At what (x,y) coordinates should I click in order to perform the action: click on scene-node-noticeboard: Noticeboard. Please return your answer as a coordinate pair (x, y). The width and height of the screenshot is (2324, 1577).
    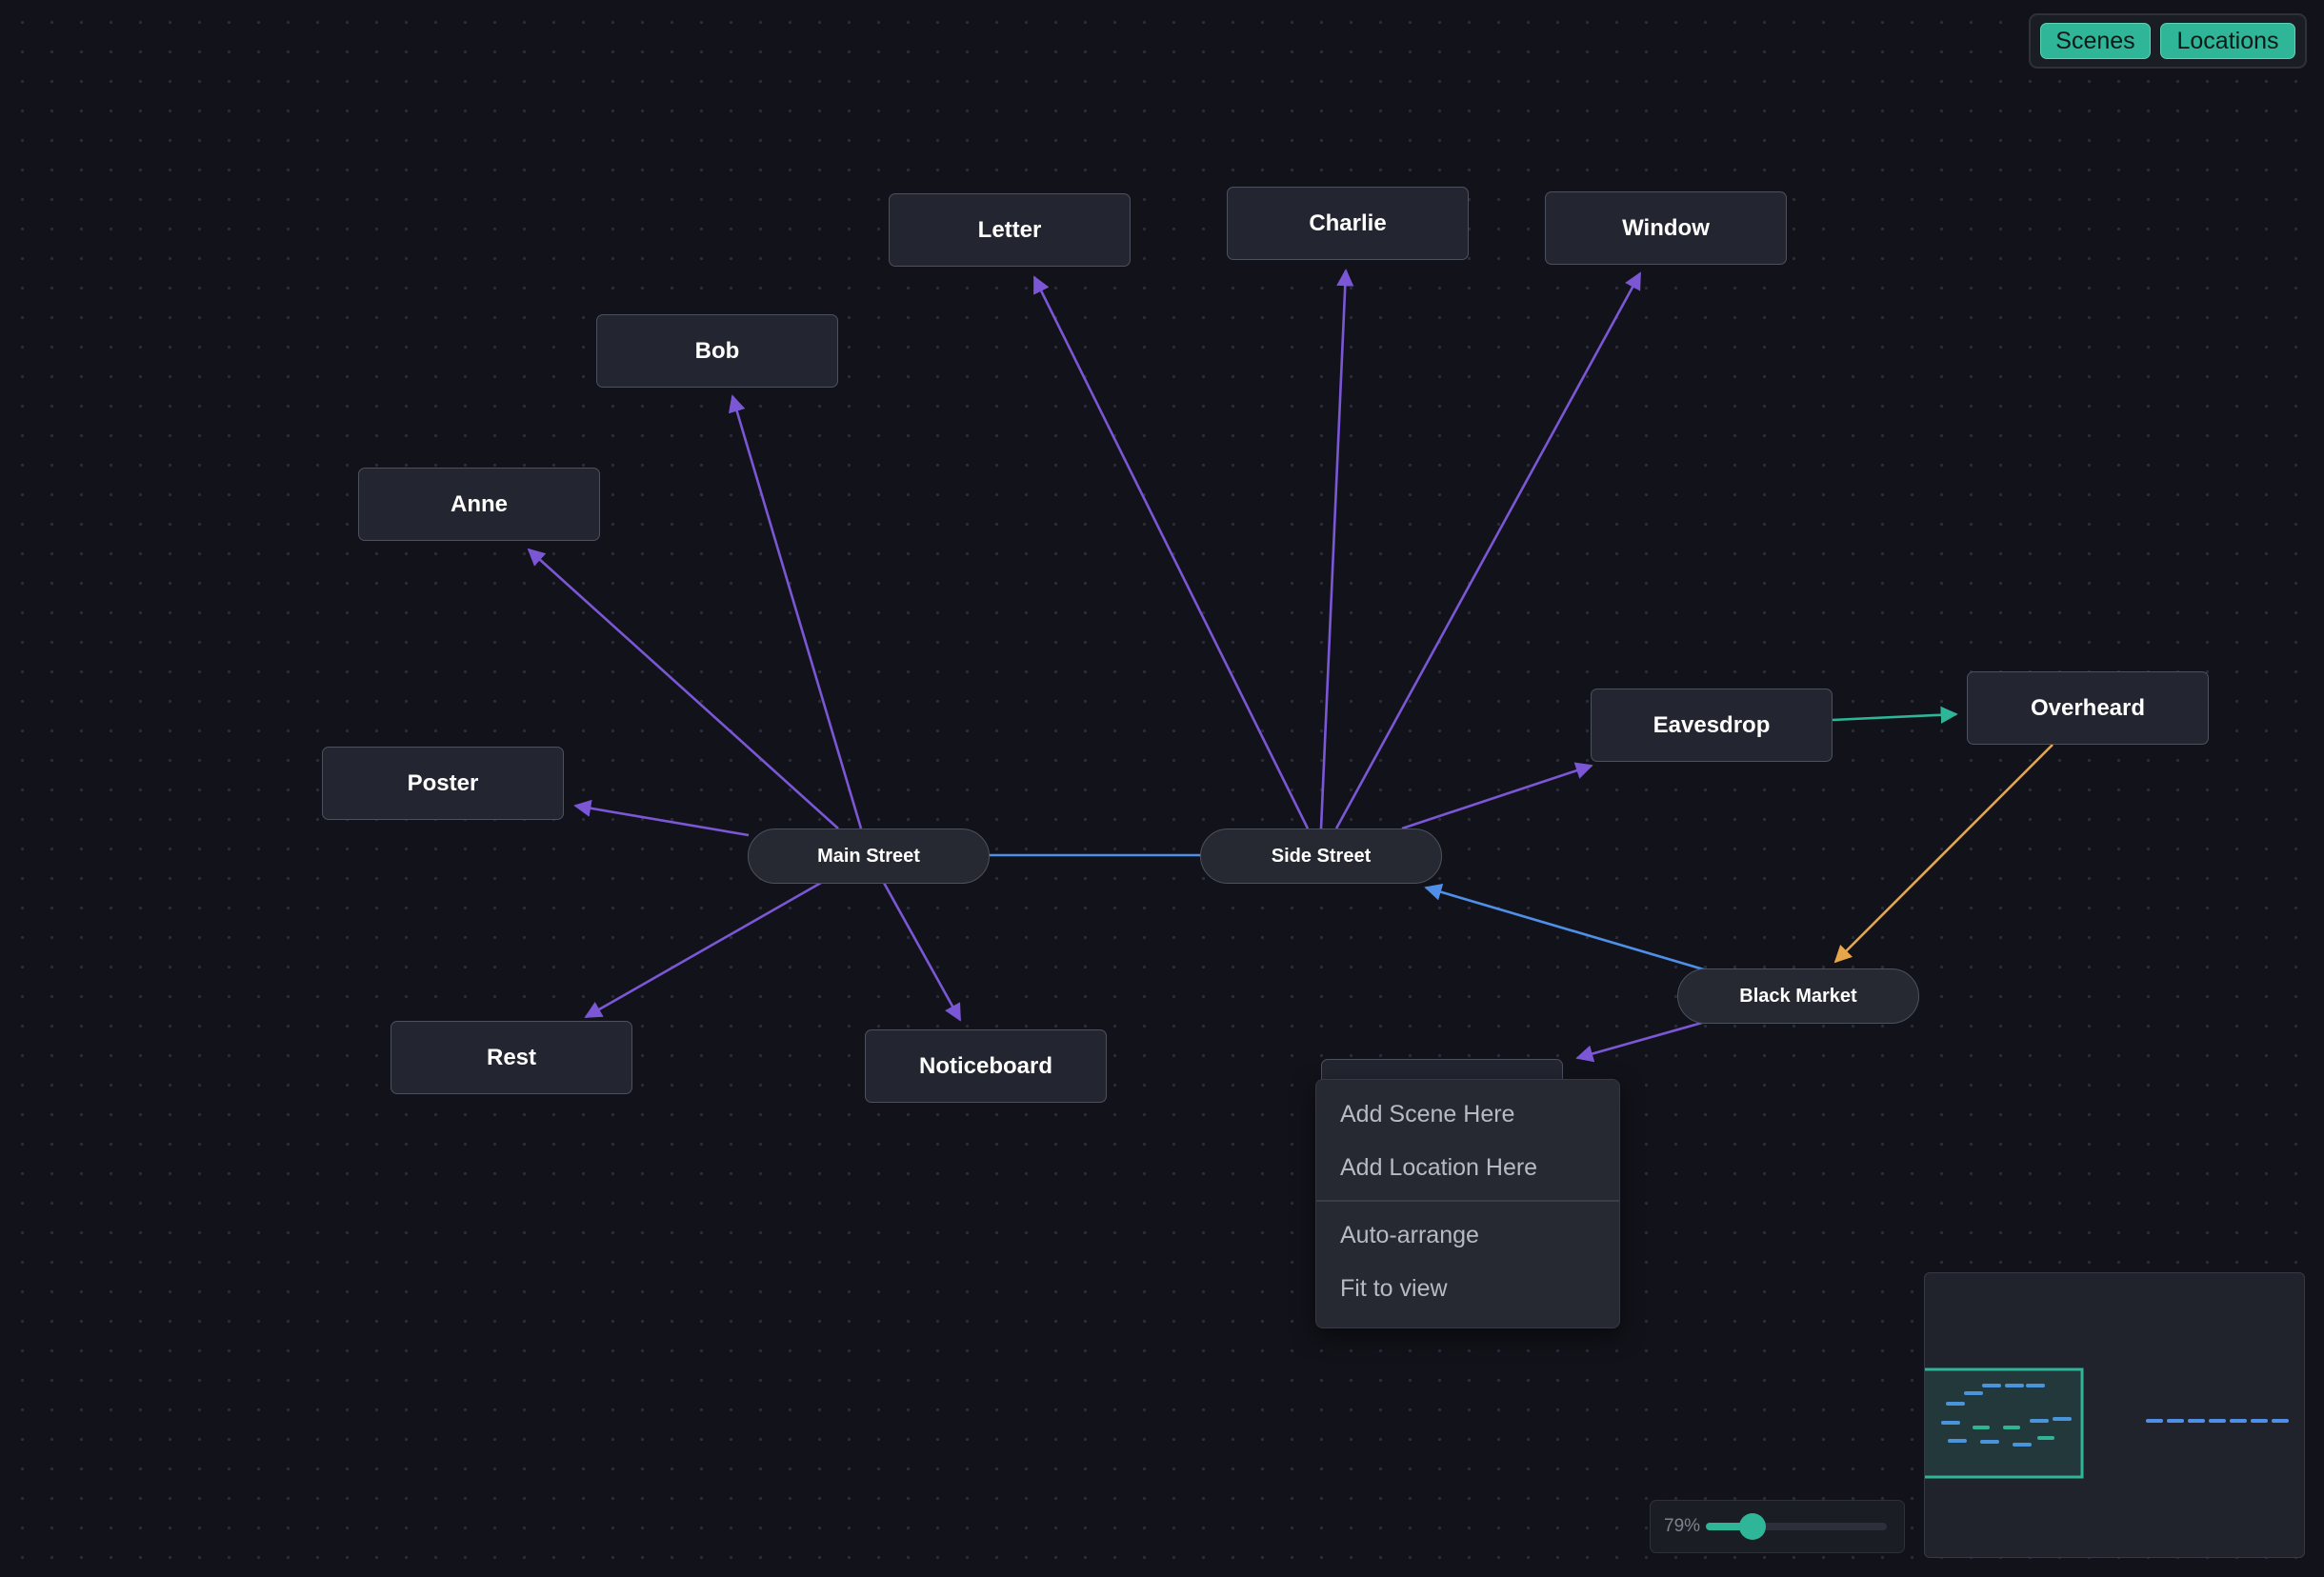
    Looking at the image, I should click on (986, 1066).